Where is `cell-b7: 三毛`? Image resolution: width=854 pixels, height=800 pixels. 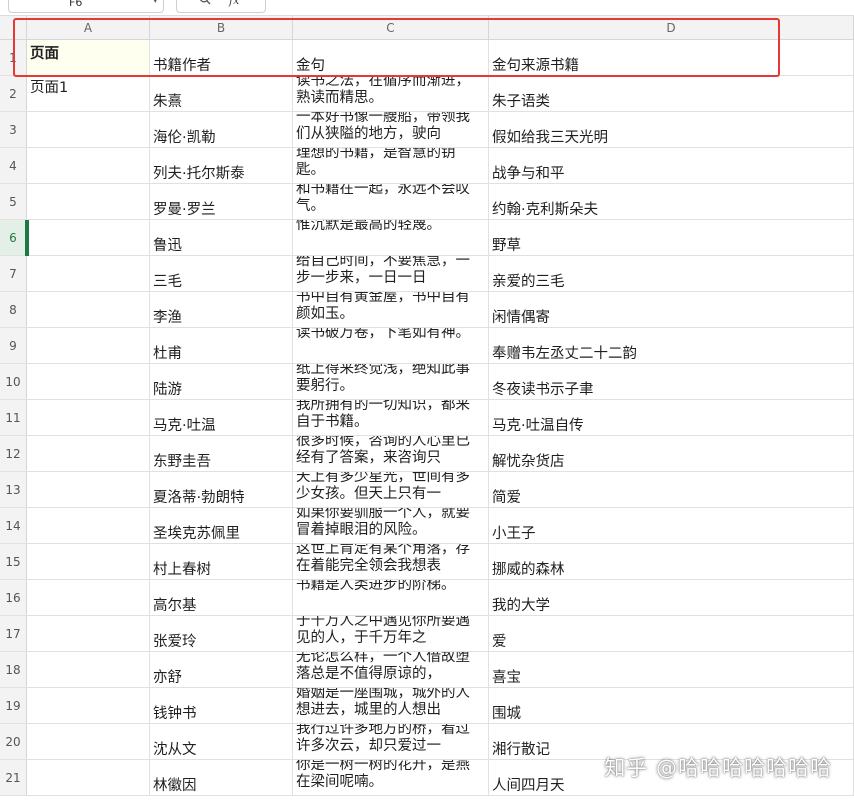
cell-b7: 三毛 is located at coordinates (221, 274).